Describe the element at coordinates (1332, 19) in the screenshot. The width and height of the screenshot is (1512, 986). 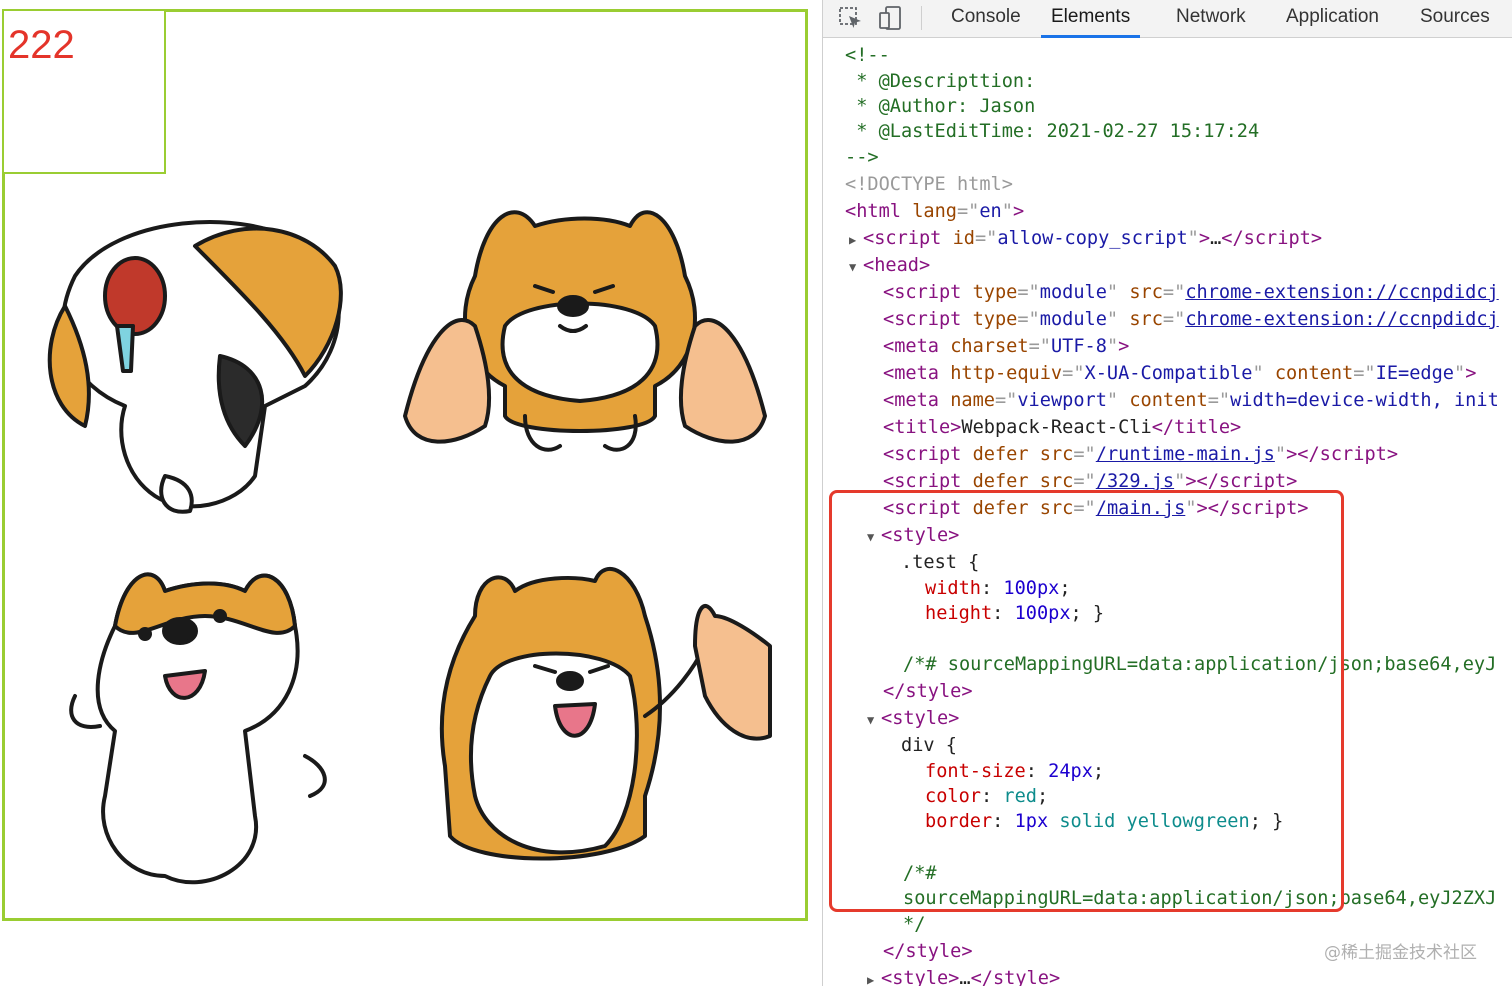
I see `tab-application: Application` at that location.